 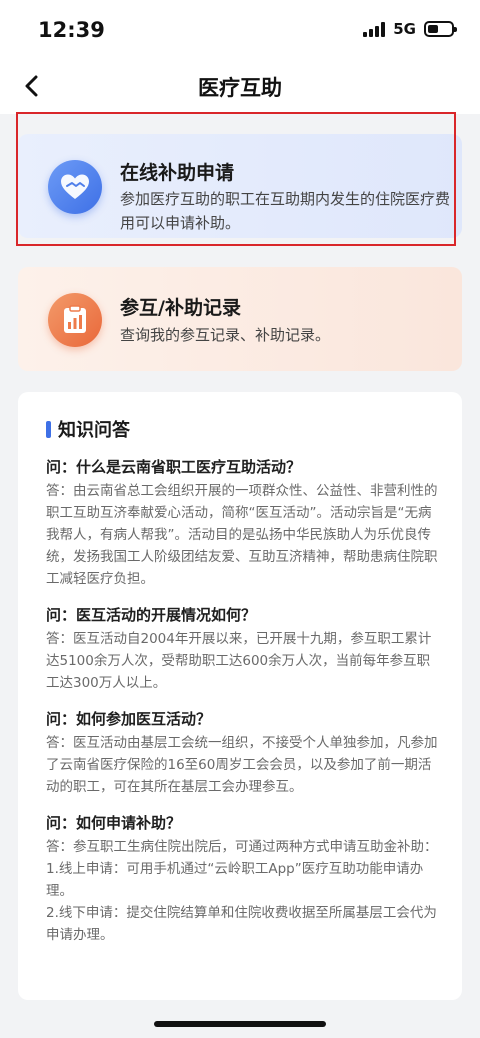 What do you see at coordinates (404, 29) in the screenshot?
I see `network-type: 5G` at bounding box center [404, 29].